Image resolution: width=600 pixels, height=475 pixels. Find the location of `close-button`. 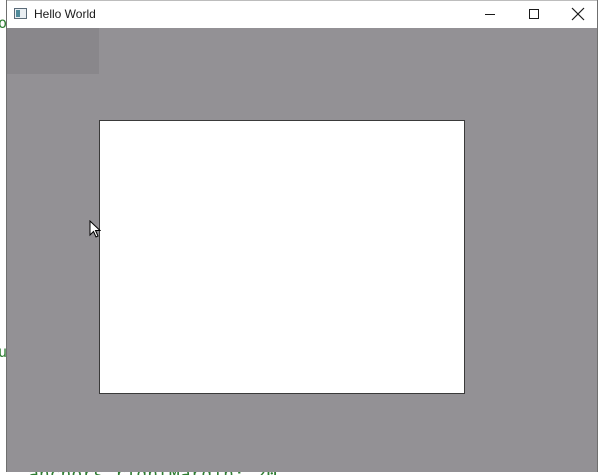

close-button is located at coordinates (576, 14).